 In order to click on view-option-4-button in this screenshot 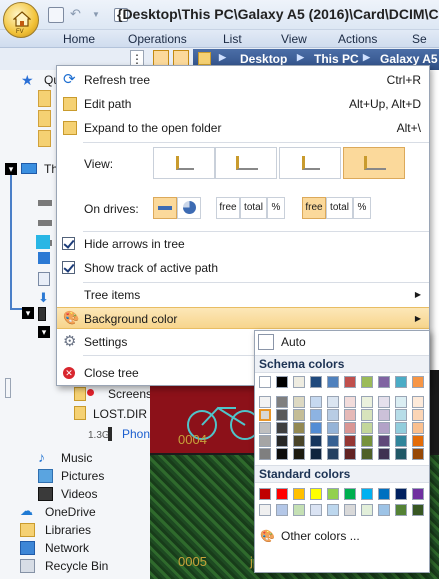, I will do `click(374, 163)`.